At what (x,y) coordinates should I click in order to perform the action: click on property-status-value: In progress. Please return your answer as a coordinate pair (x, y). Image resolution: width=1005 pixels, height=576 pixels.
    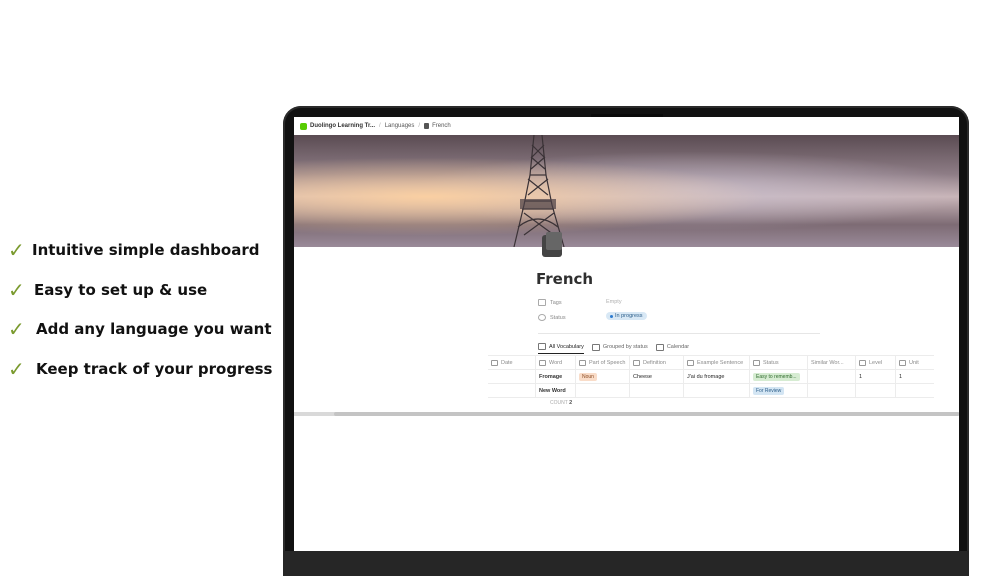
    Looking at the image, I should click on (626, 316).